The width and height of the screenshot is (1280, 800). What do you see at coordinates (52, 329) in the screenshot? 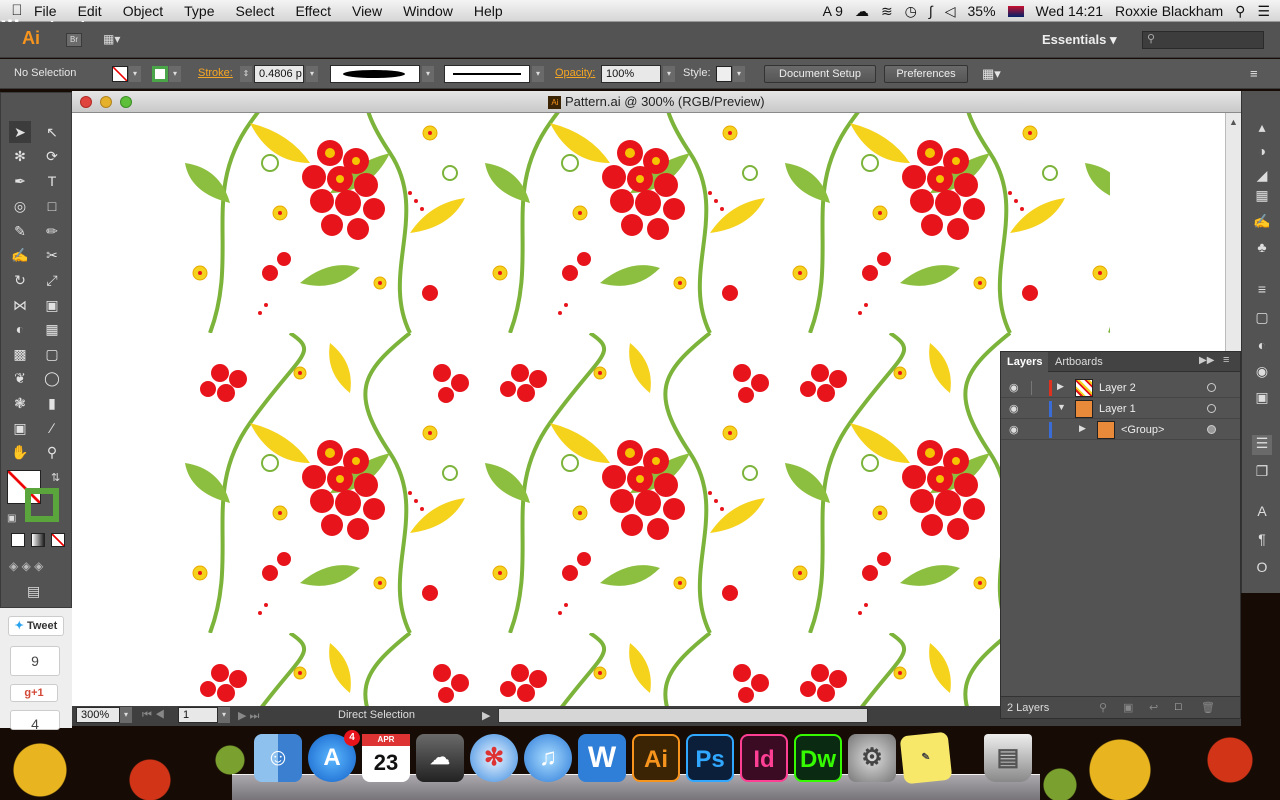
I see `perspective-grid-tool-icon: ▦` at bounding box center [52, 329].